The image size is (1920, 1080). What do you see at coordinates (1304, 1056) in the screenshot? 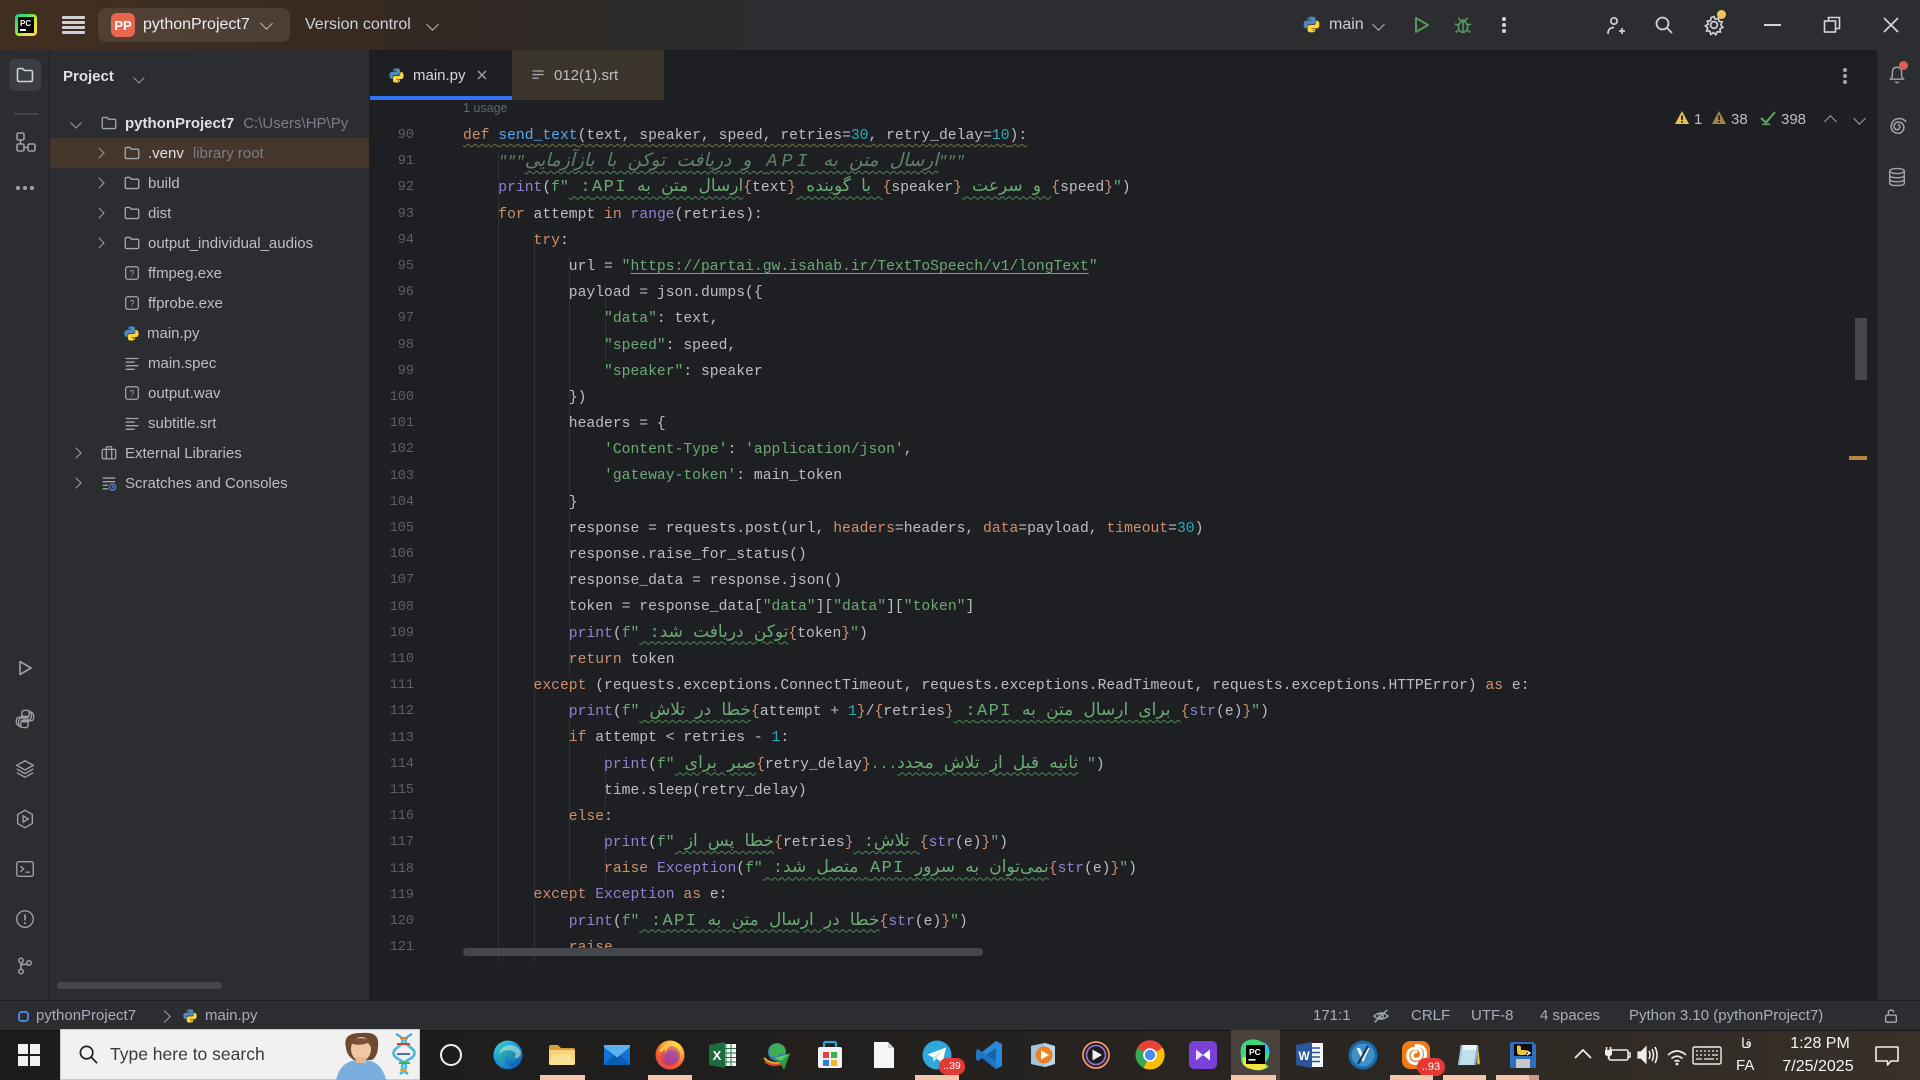
I see `svg-text: W` at bounding box center [1304, 1056].